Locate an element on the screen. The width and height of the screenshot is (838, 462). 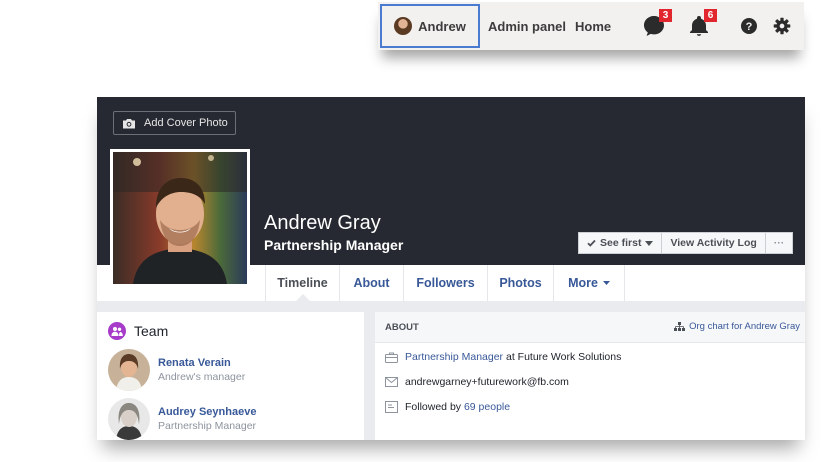
profile-photo is located at coordinates (180, 218).